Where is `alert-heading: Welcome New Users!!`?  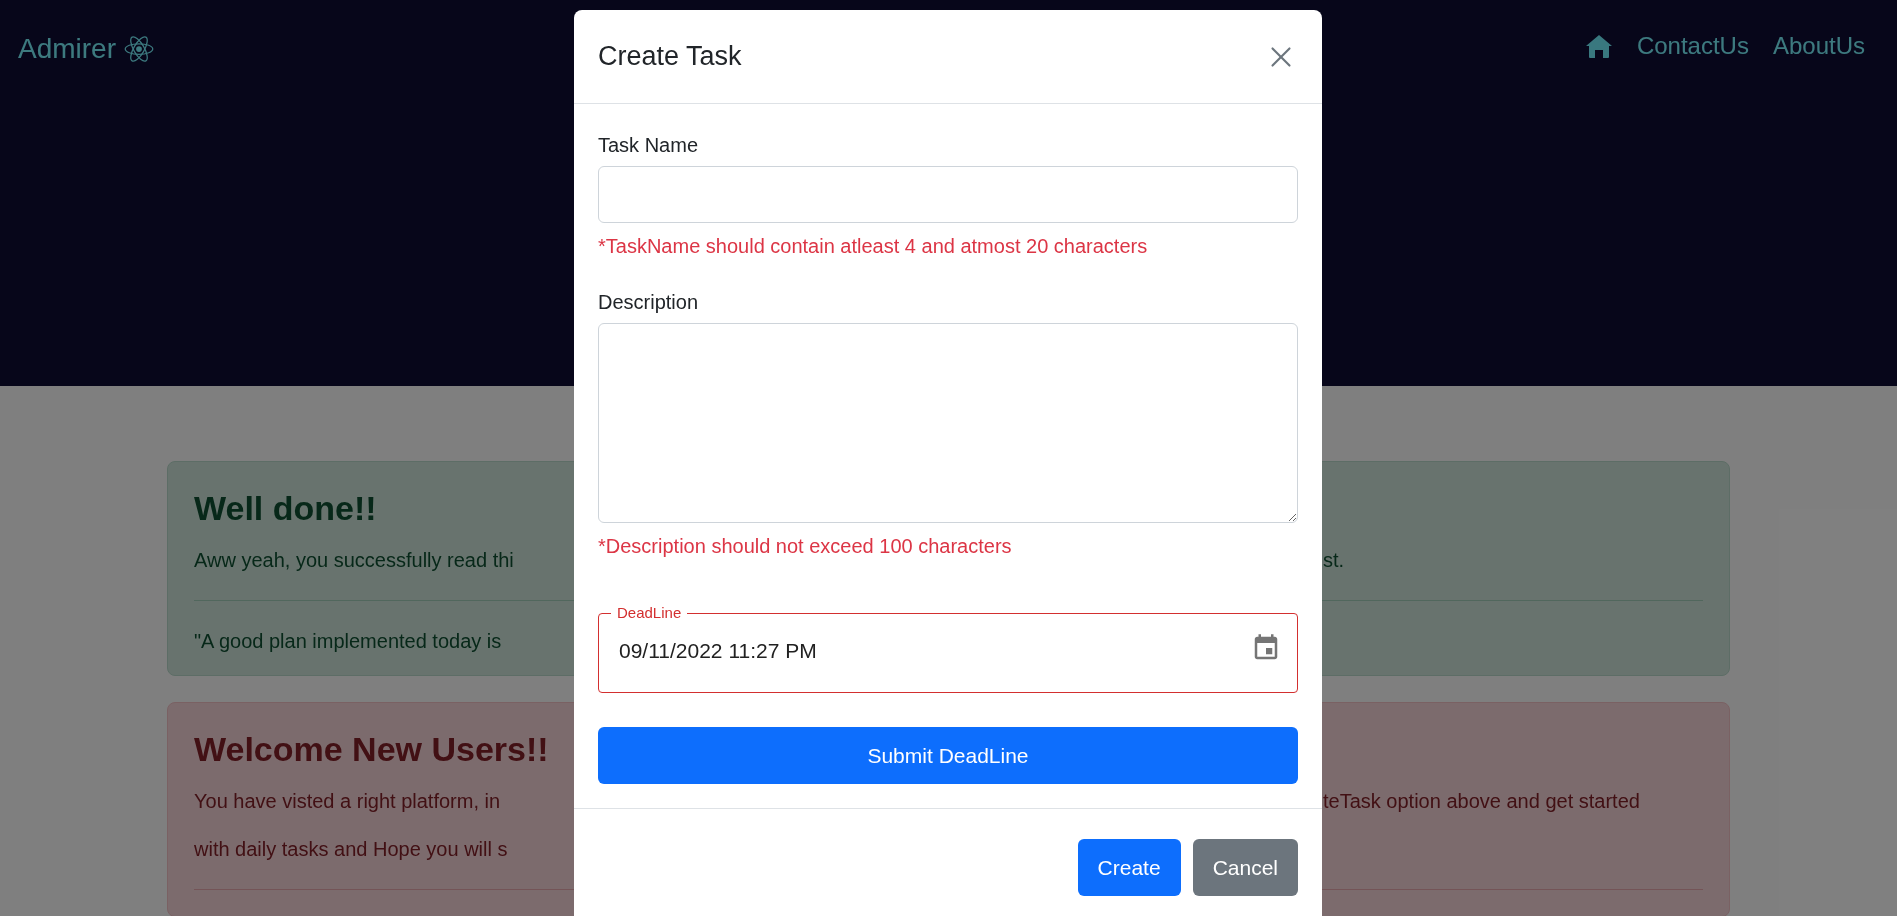 alert-heading: Welcome New Users!! is located at coordinates (371, 749).